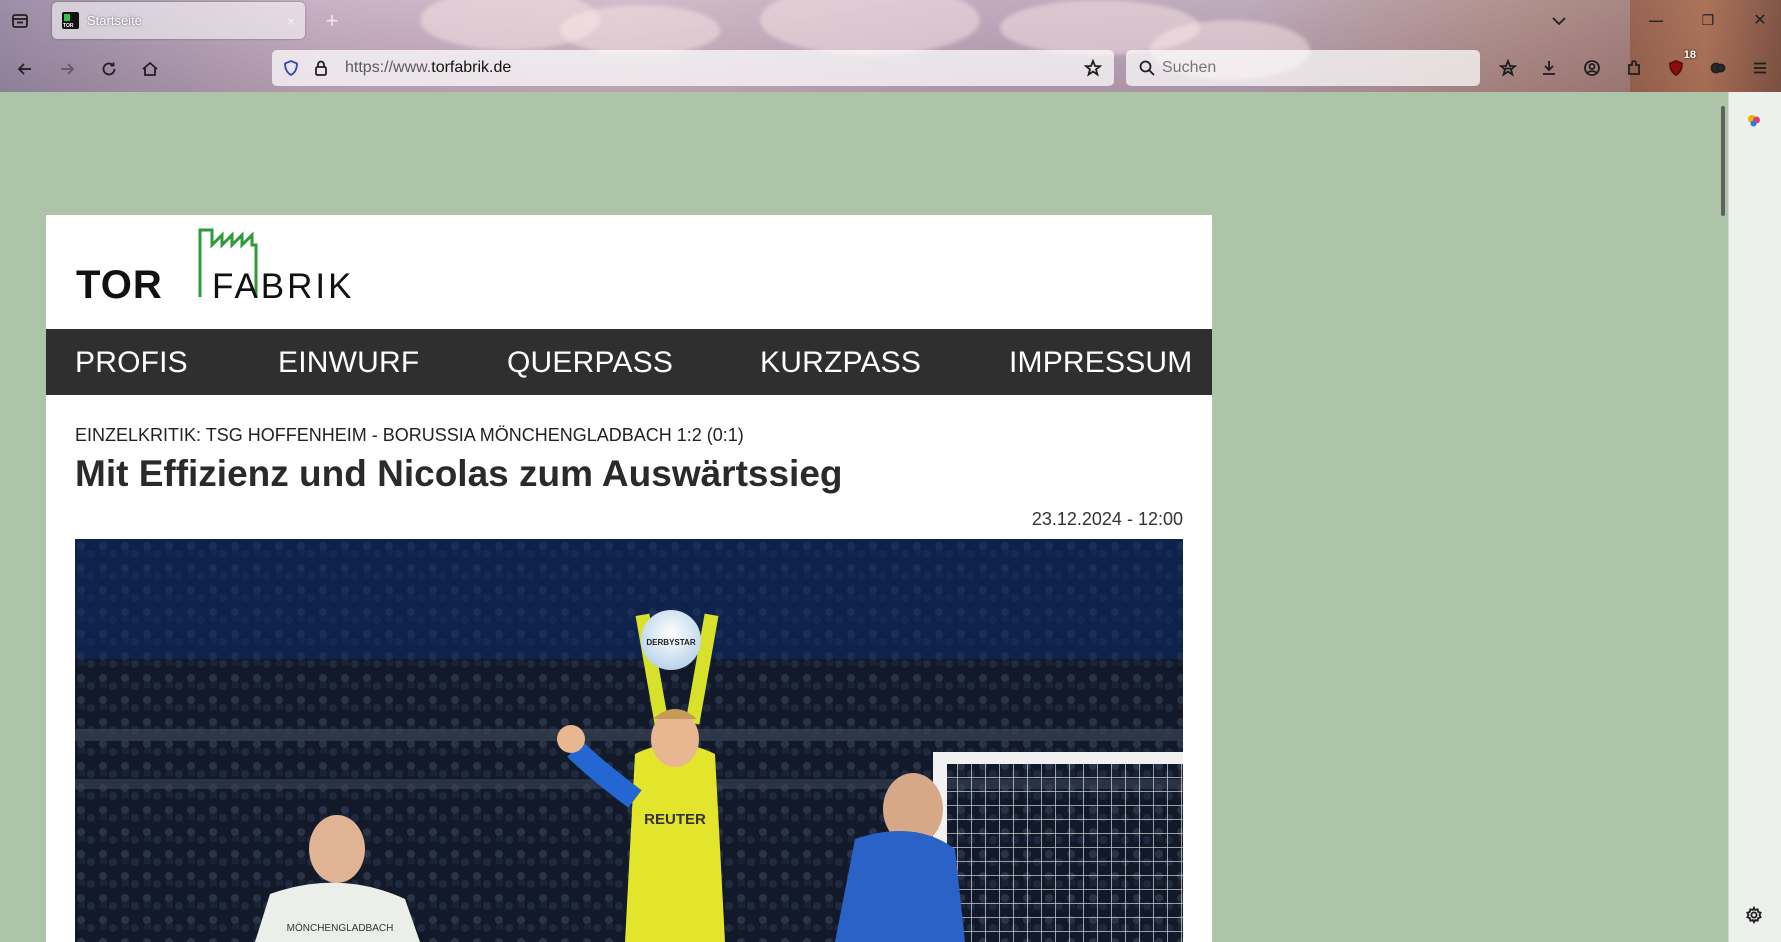 The height and width of the screenshot is (942, 1781). What do you see at coordinates (1760, 20) in the screenshot?
I see `close-window-button: ✕` at bounding box center [1760, 20].